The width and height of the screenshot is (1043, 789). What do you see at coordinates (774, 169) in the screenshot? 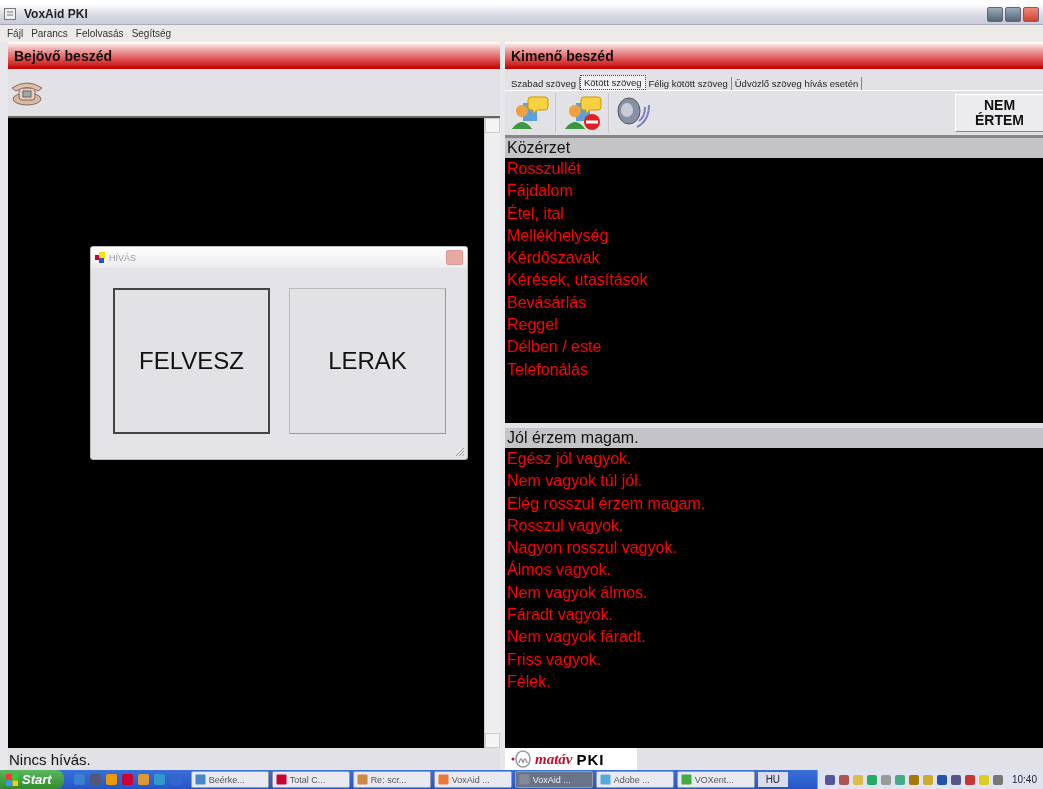
I see `list-item: Rosszullét` at bounding box center [774, 169].